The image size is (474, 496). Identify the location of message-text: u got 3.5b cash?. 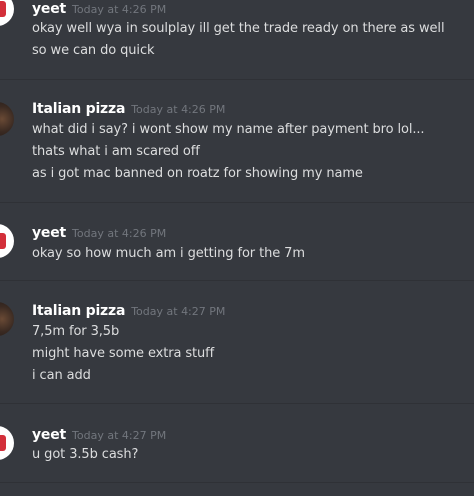
(85, 454).